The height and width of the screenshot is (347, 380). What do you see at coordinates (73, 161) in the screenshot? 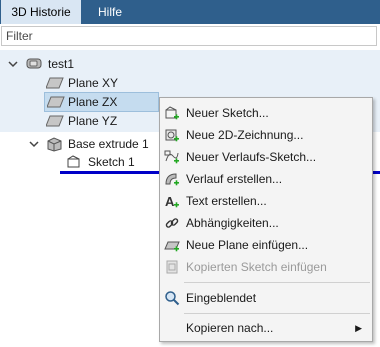
I see `sketch-icon` at bounding box center [73, 161].